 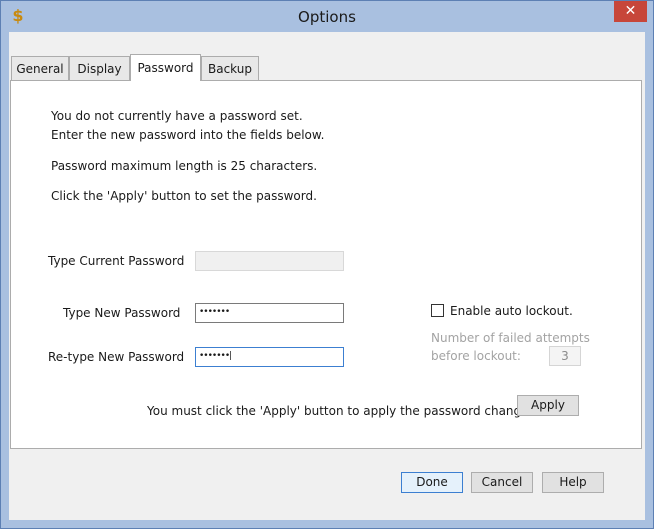 What do you see at coordinates (99, 68) in the screenshot?
I see `tab-display: Display` at bounding box center [99, 68].